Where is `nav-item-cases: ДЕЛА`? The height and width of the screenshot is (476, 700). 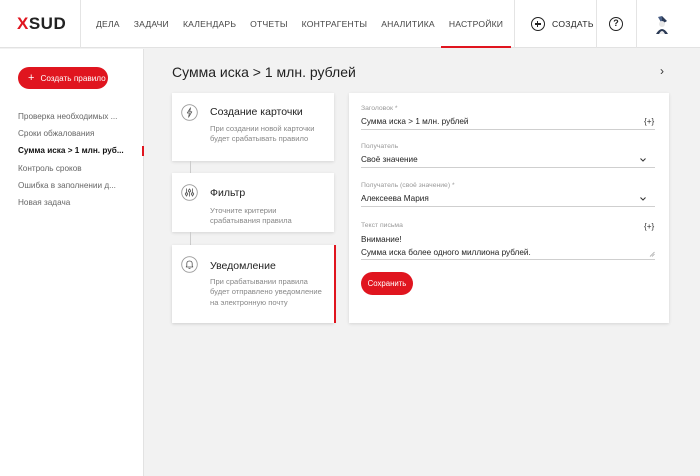 nav-item-cases: ДЕЛА is located at coordinates (108, 24).